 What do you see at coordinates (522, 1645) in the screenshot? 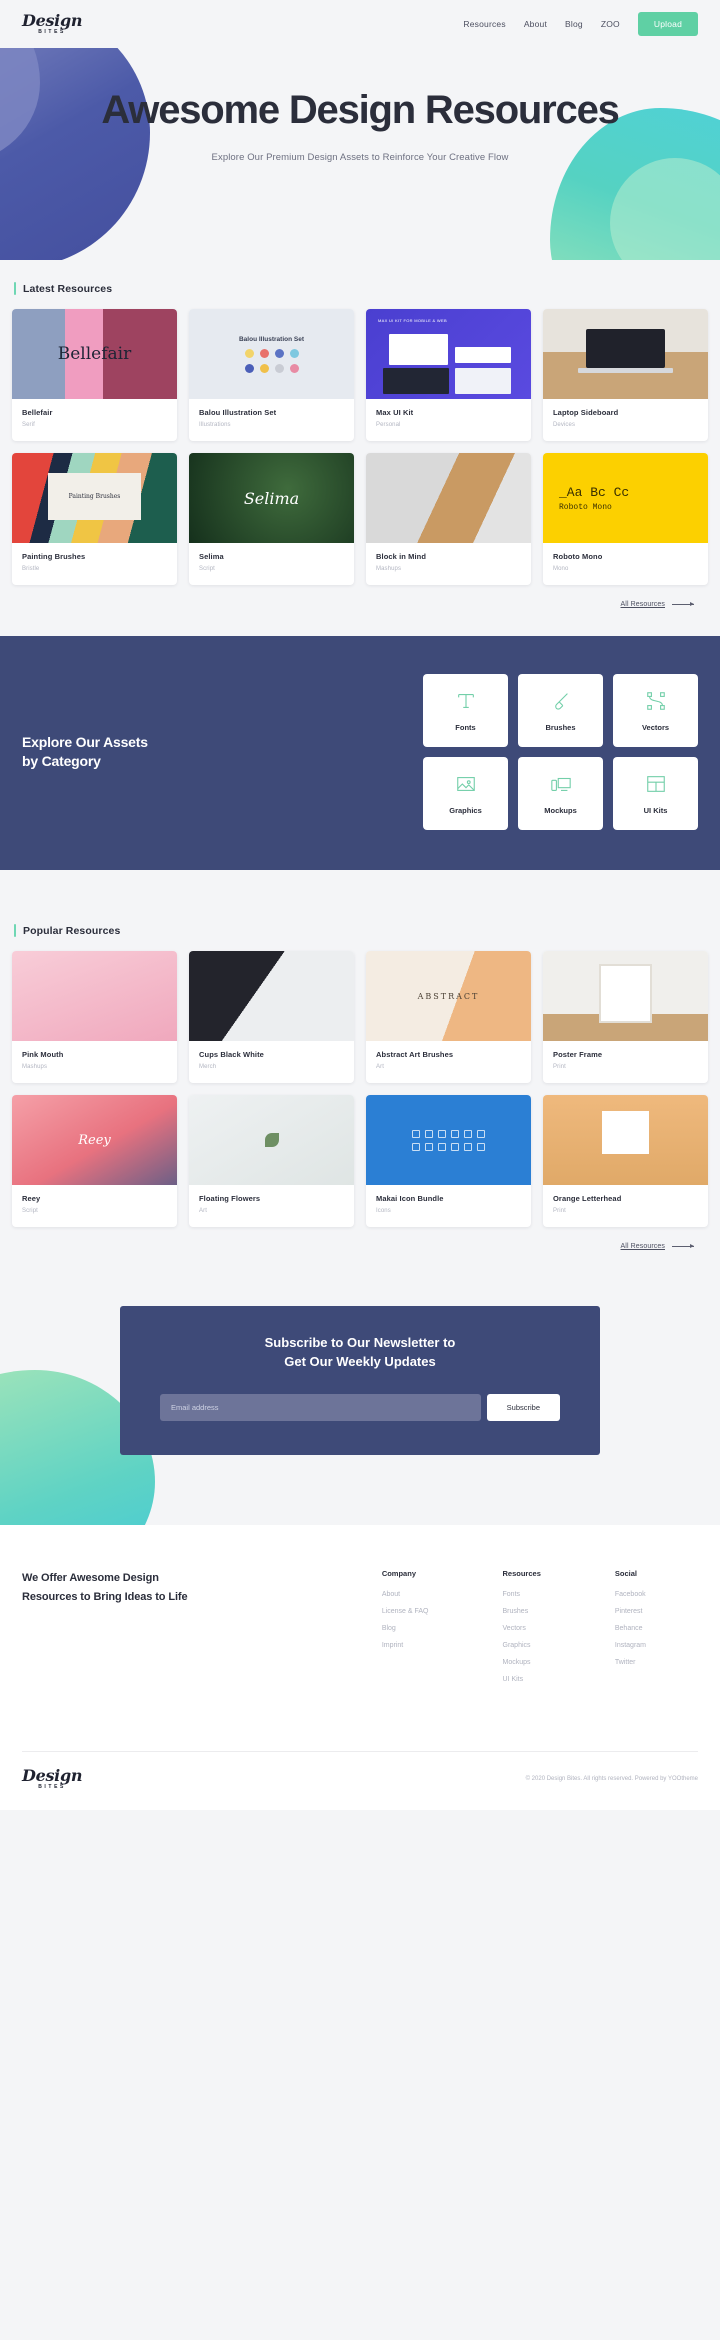
I see `footer-link: Graphics` at bounding box center [522, 1645].